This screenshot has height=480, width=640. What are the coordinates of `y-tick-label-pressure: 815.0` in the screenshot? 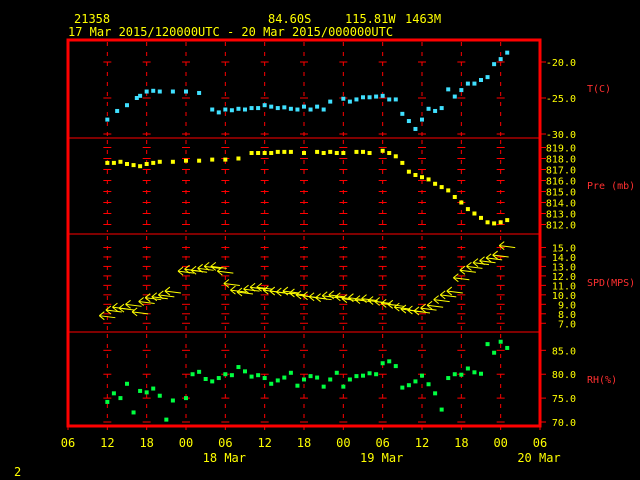 It's located at (561, 193).